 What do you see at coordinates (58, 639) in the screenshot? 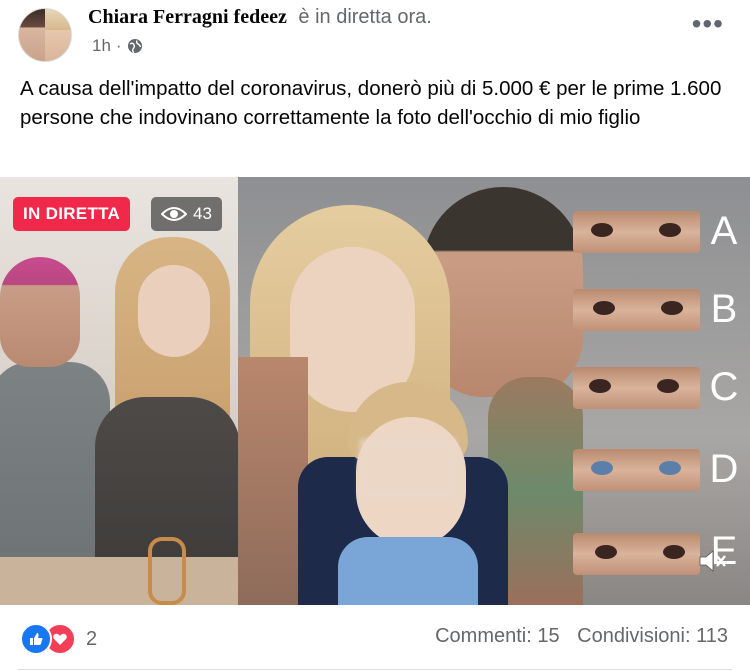
I see `reactions-summary: 2` at bounding box center [58, 639].